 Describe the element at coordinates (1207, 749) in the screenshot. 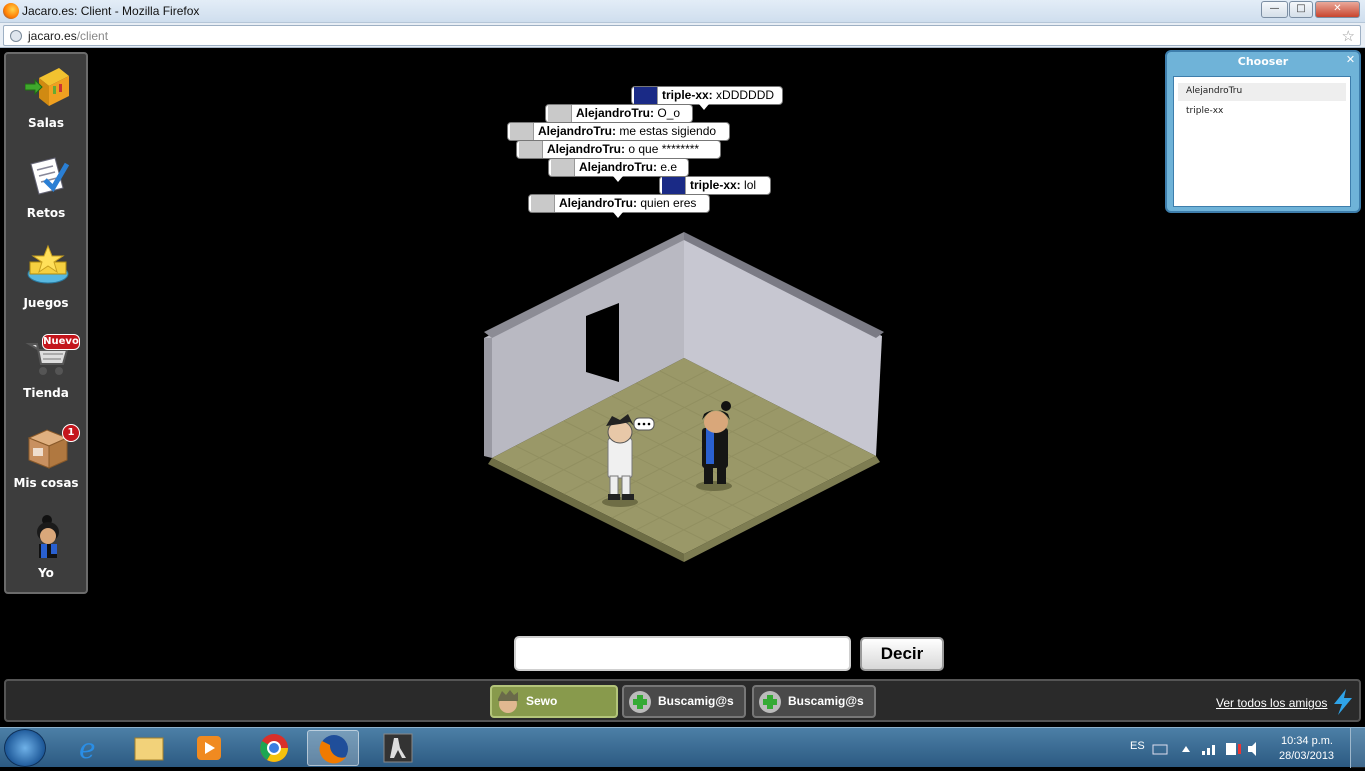

I see `system-tray-icons` at that location.